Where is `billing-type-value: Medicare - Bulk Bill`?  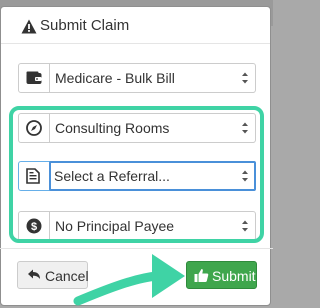
billing-type-value: Medicare - Bulk Bill is located at coordinates (115, 78).